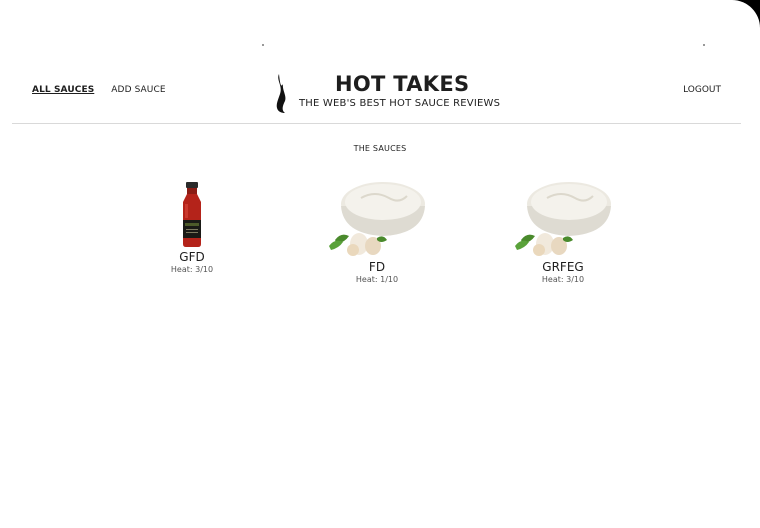 This screenshot has width=760, height=528. I want to click on sauce-heat: Heat: 1/10, so click(377, 279).